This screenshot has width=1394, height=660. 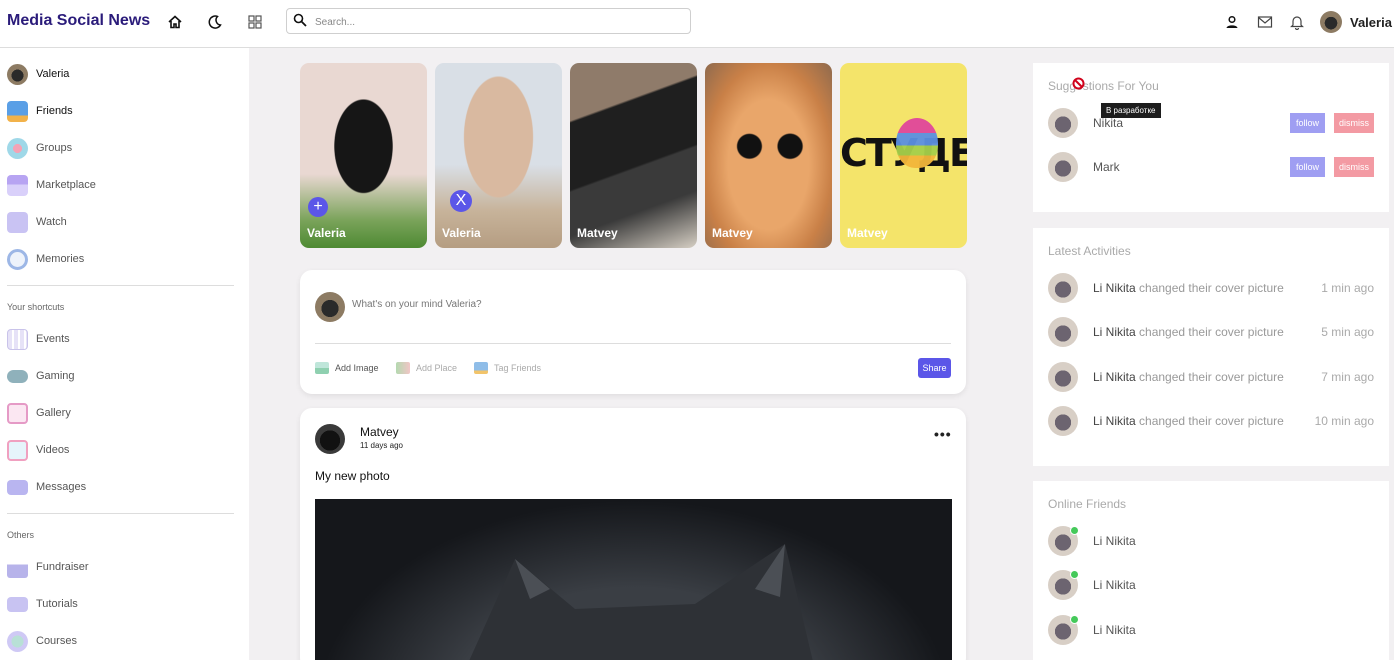 I want to click on story-card: X Valeria, so click(x=498, y=155).